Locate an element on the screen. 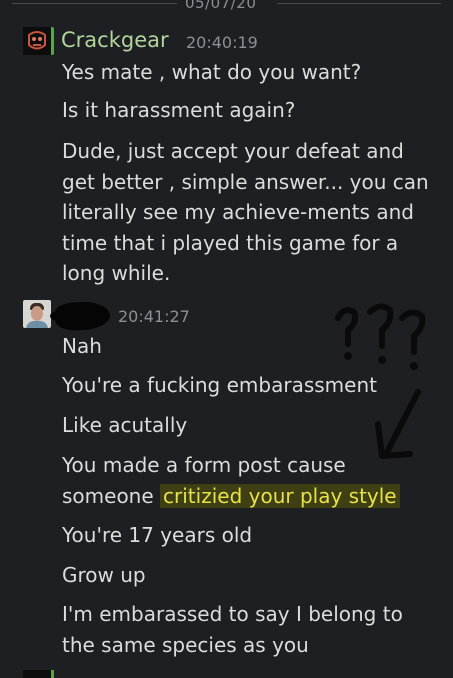 The width and height of the screenshot is (453, 678). date-label: 05/07/20 is located at coordinates (221, 6).